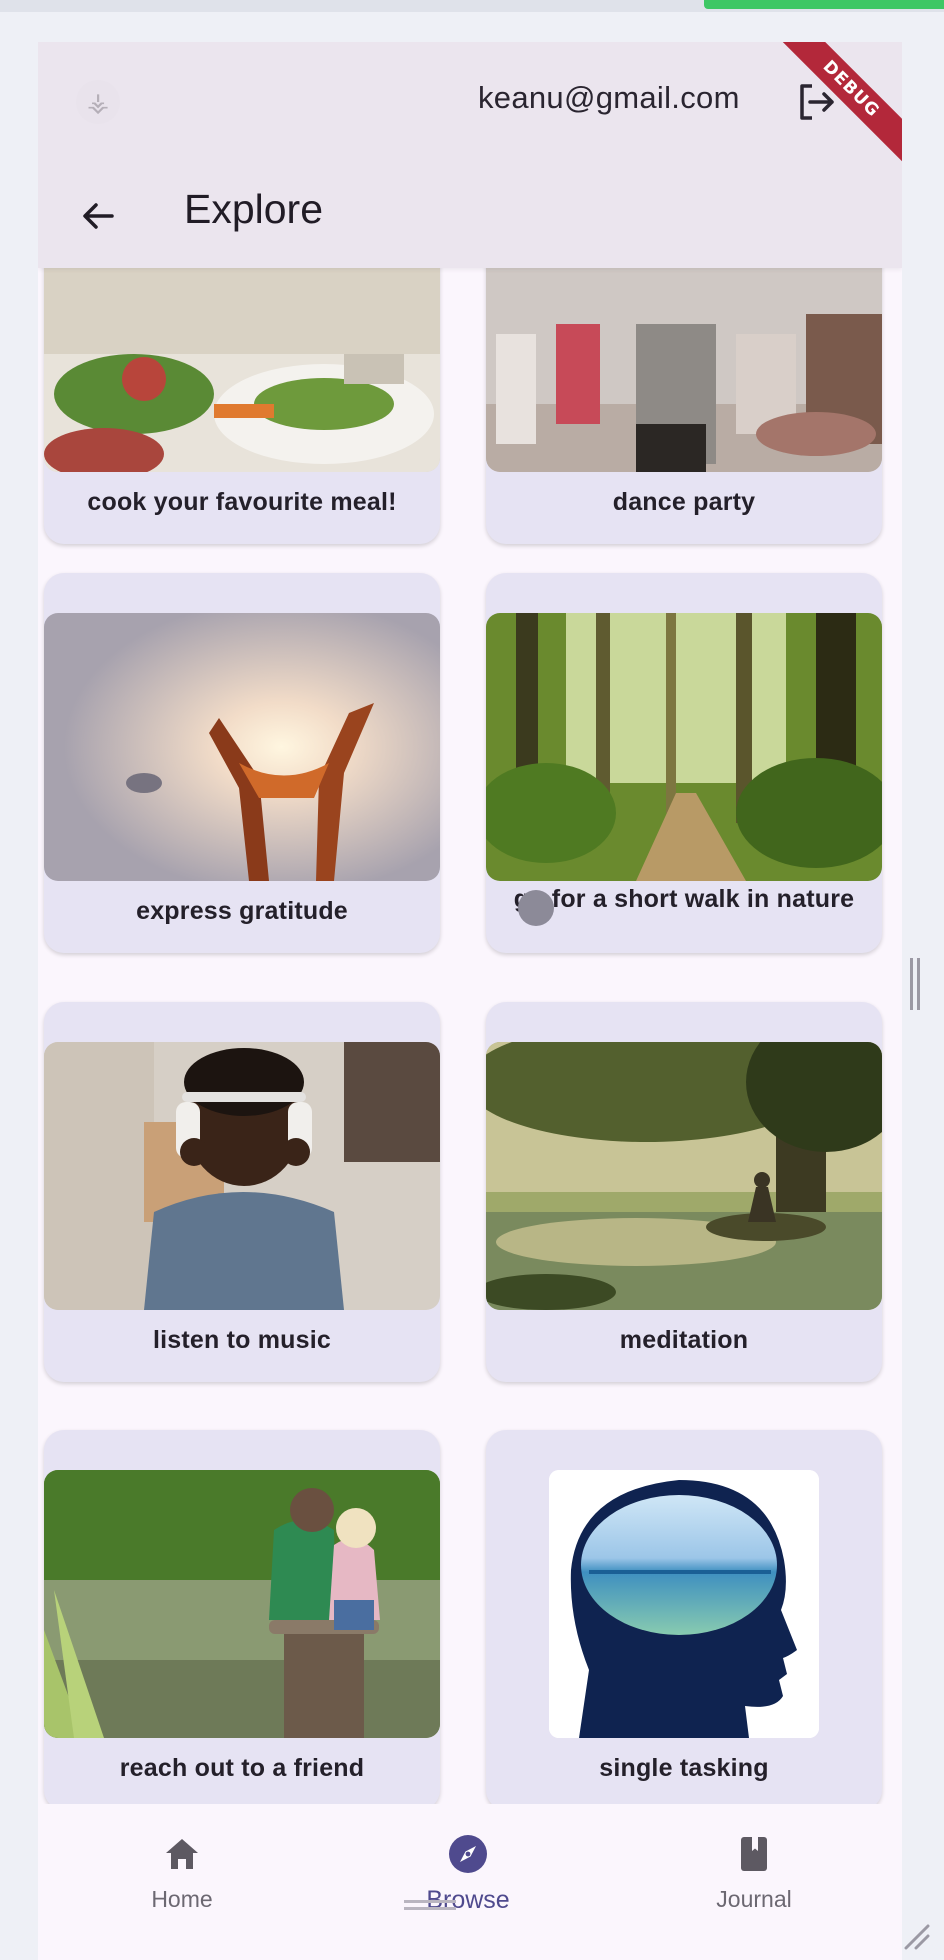 Image resolution: width=944 pixels, height=1960 pixels. I want to click on card-label: dance party, so click(684, 502).